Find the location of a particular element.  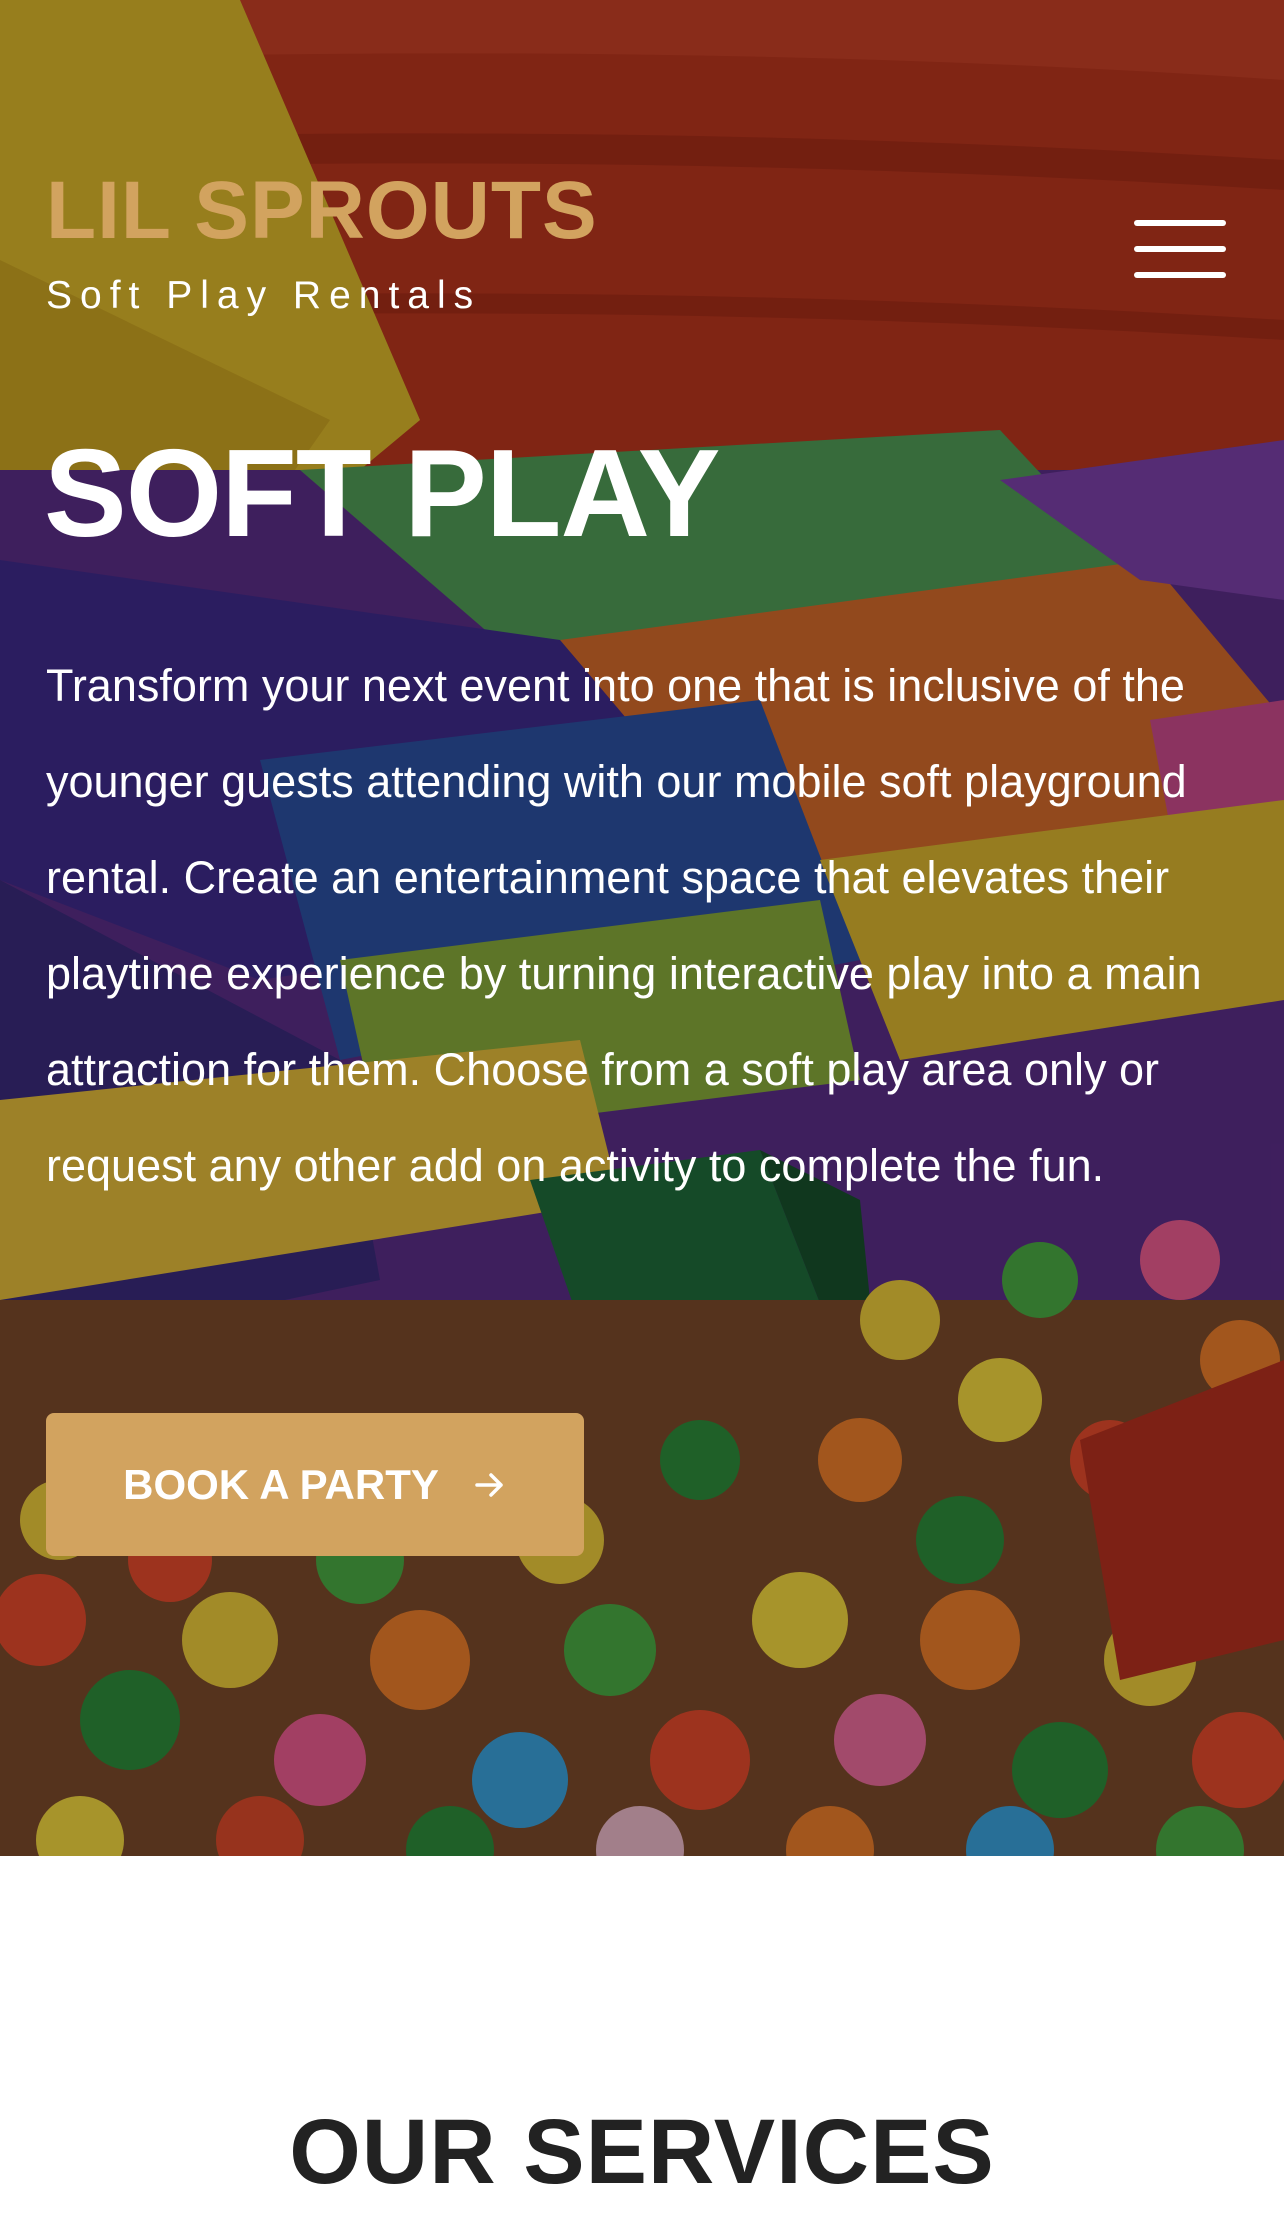

brand-tagline: Soft Play Rentals is located at coordinates (264, 295).